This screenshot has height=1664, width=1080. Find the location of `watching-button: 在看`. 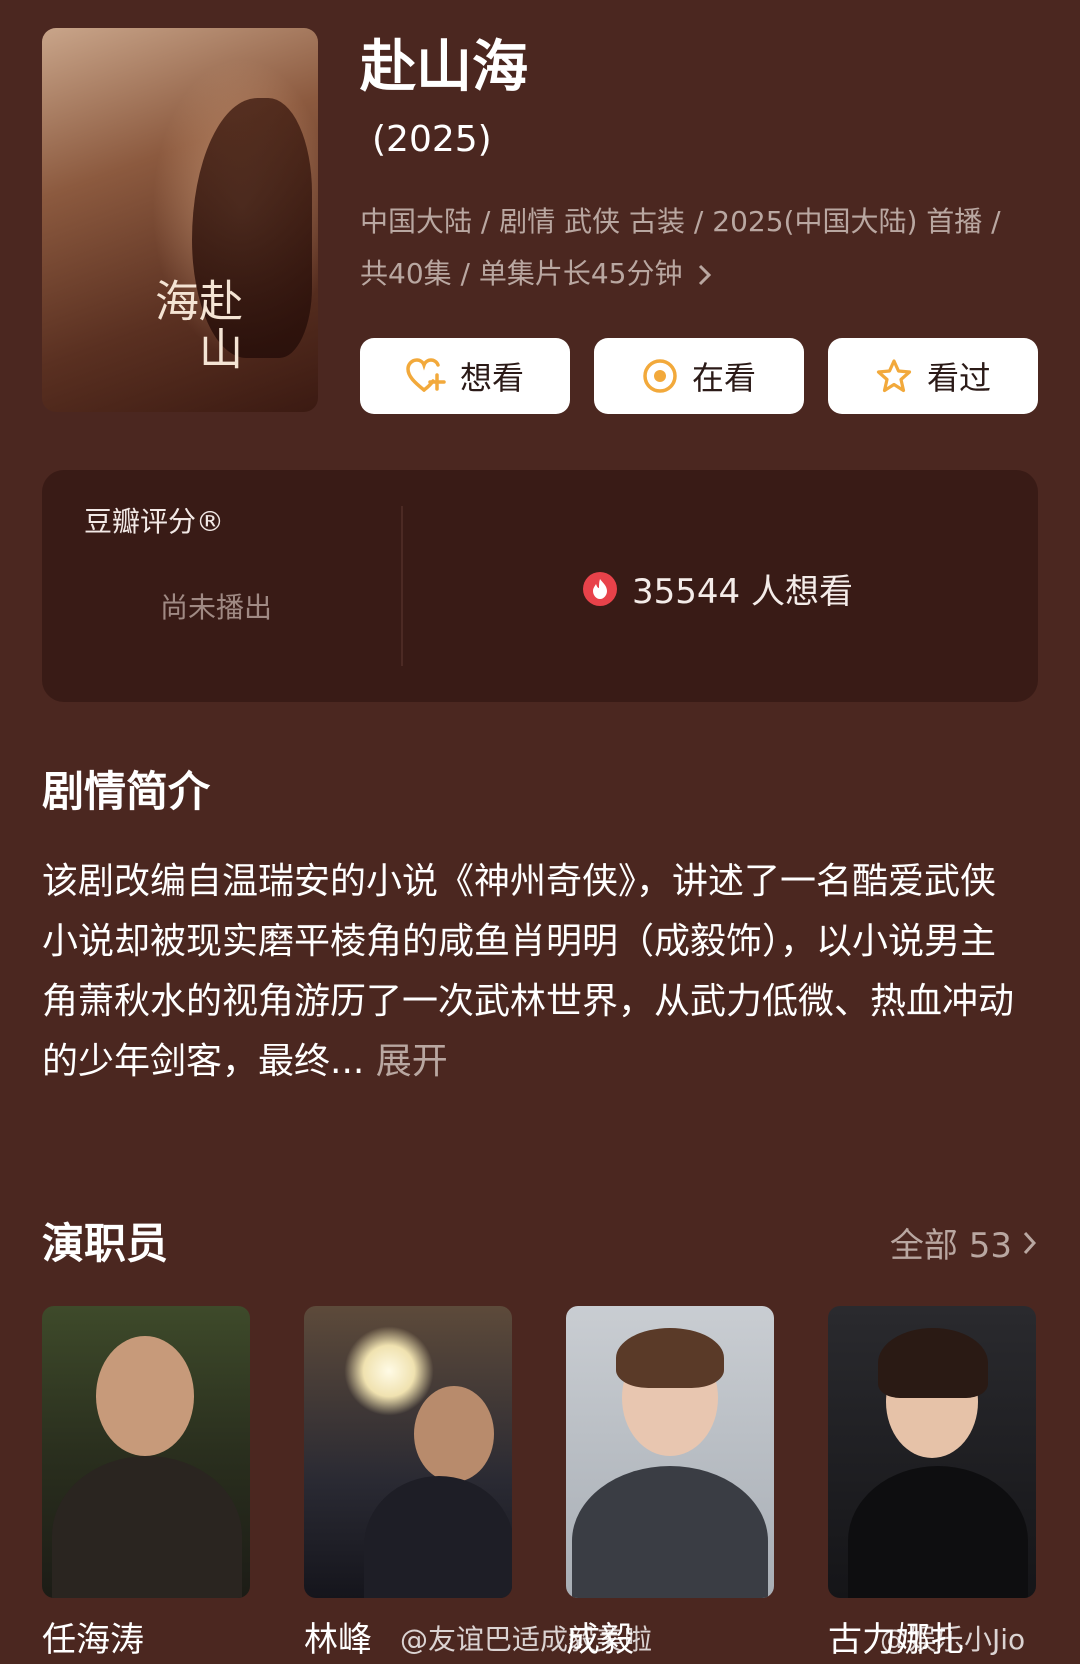

watching-button: 在看 is located at coordinates (699, 376).